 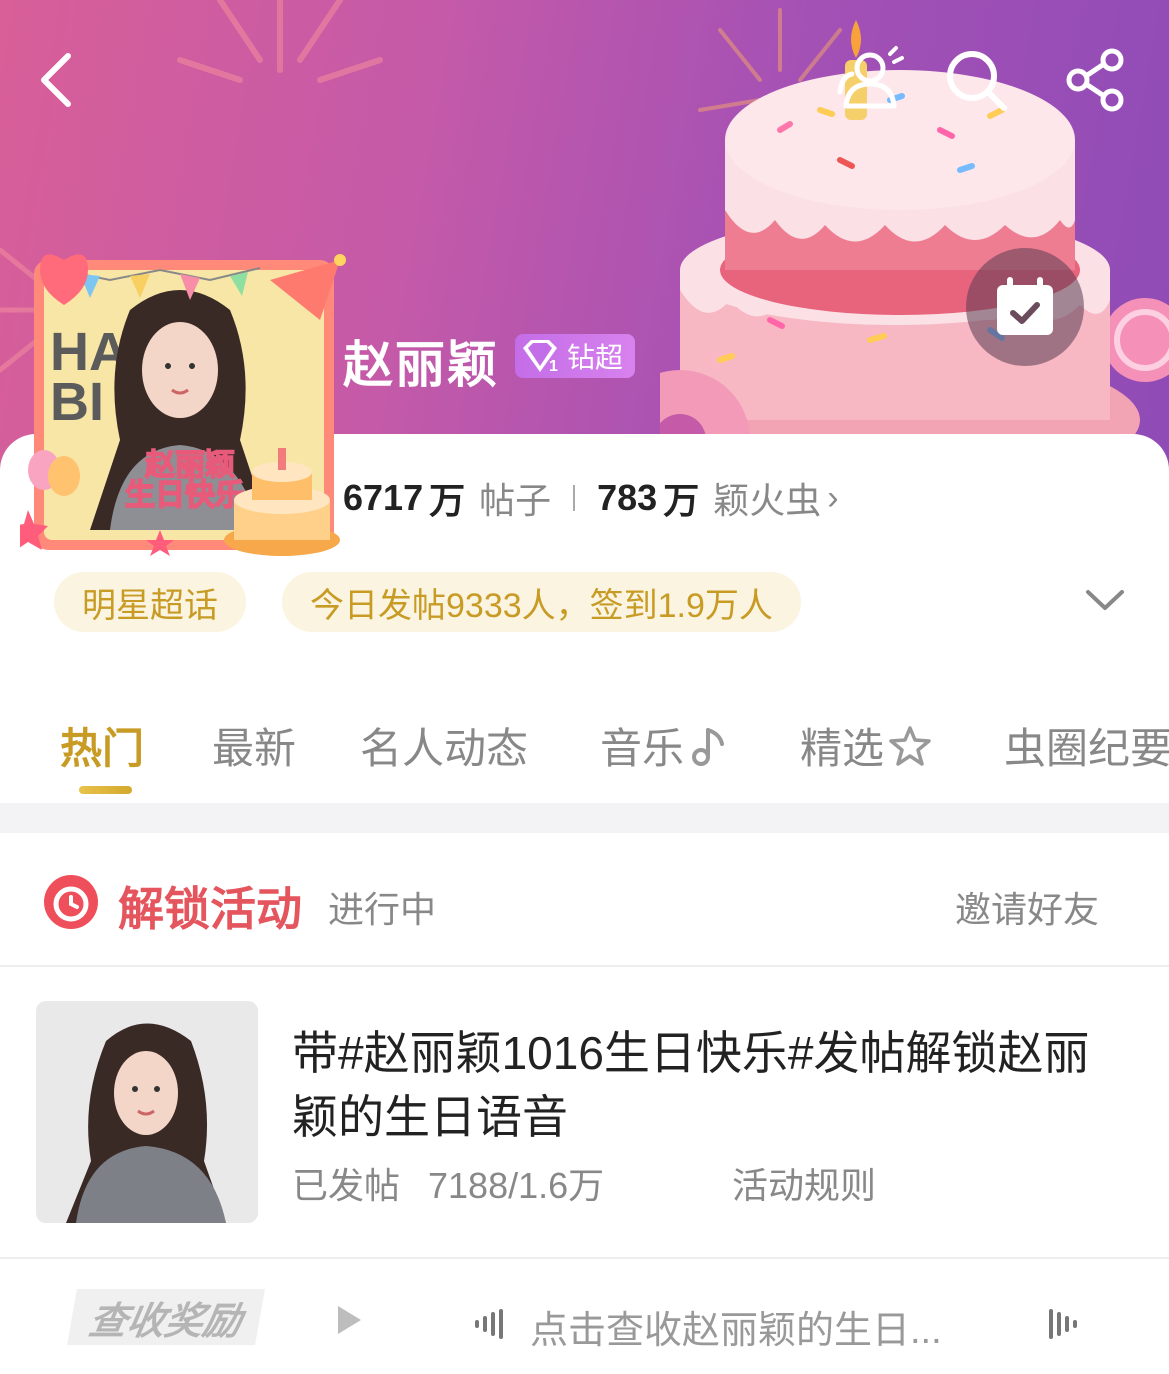 What do you see at coordinates (280, 41) in the screenshot?
I see `firework-decoration` at bounding box center [280, 41].